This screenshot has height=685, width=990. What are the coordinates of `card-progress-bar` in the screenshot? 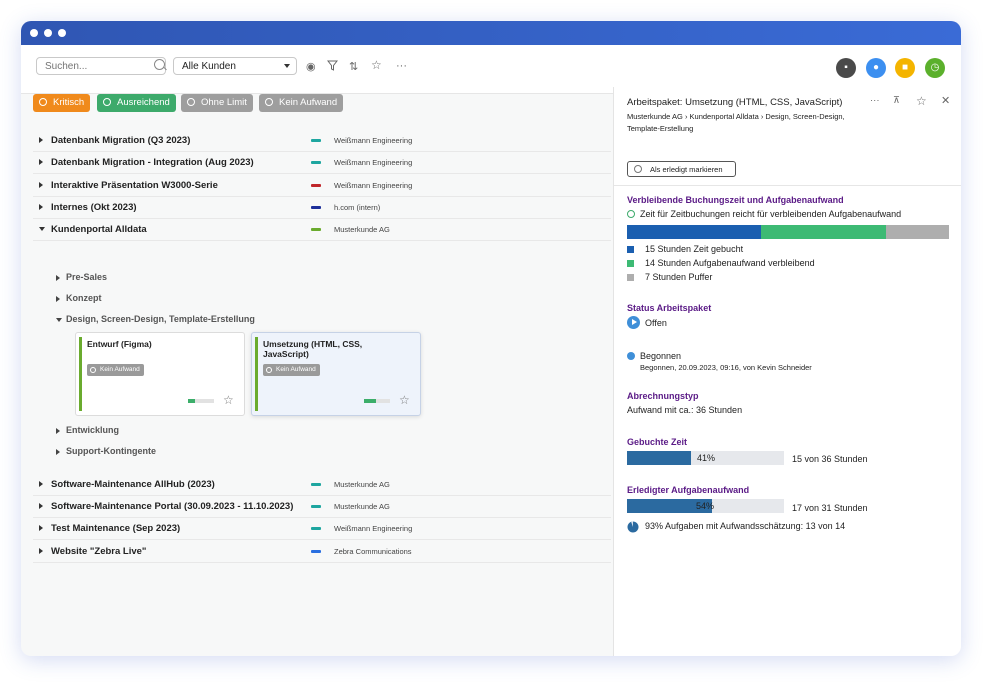 It's located at (377, 401).